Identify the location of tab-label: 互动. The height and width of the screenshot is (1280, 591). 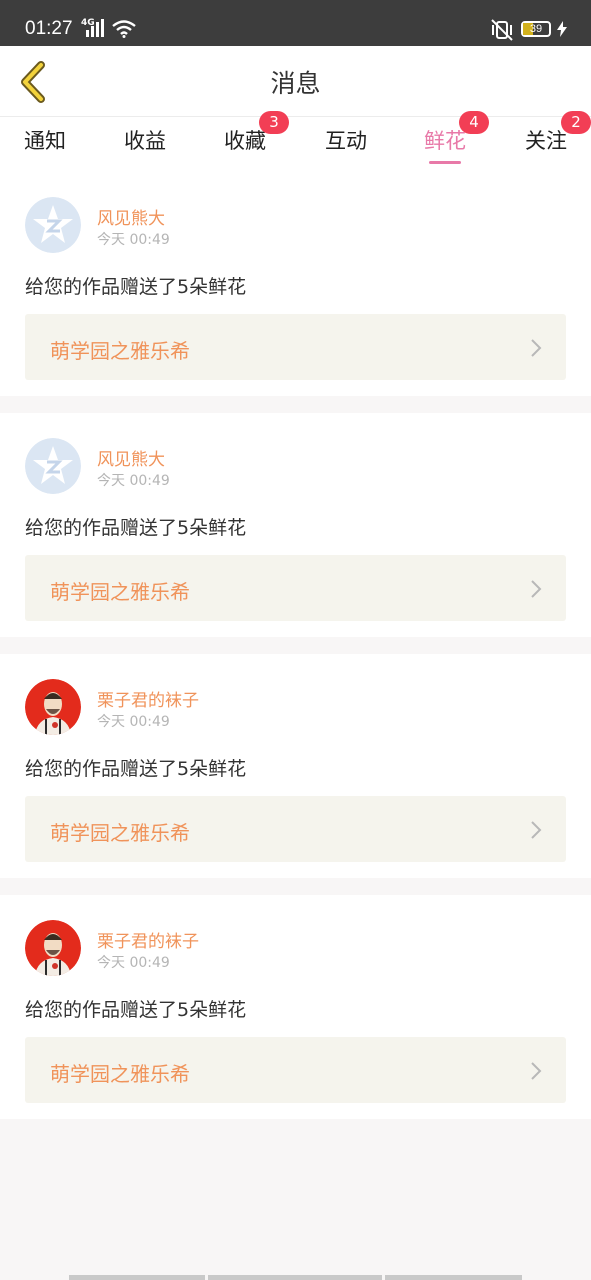
(346, 141).